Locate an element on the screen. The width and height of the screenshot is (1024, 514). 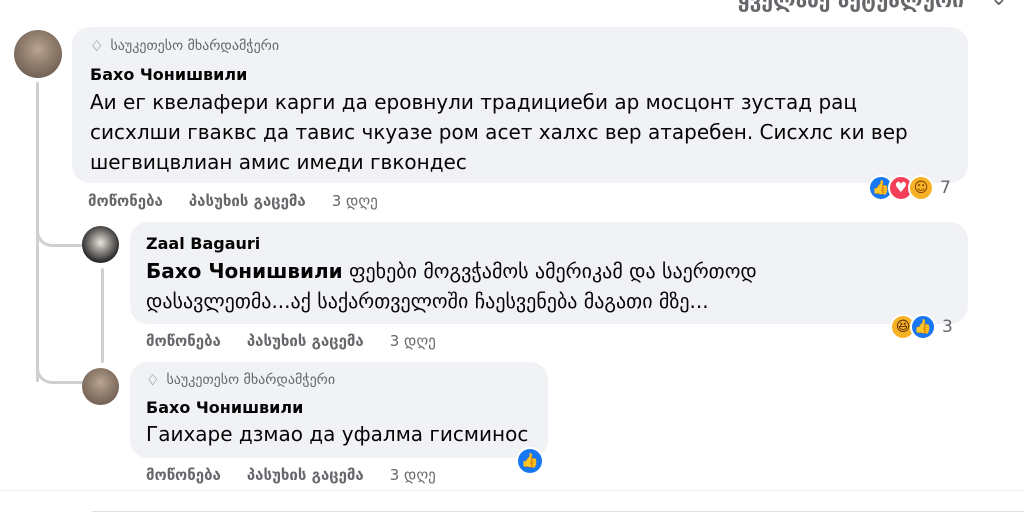
chevron-down-icon: ⌄ is located at coordinates (999, 5).